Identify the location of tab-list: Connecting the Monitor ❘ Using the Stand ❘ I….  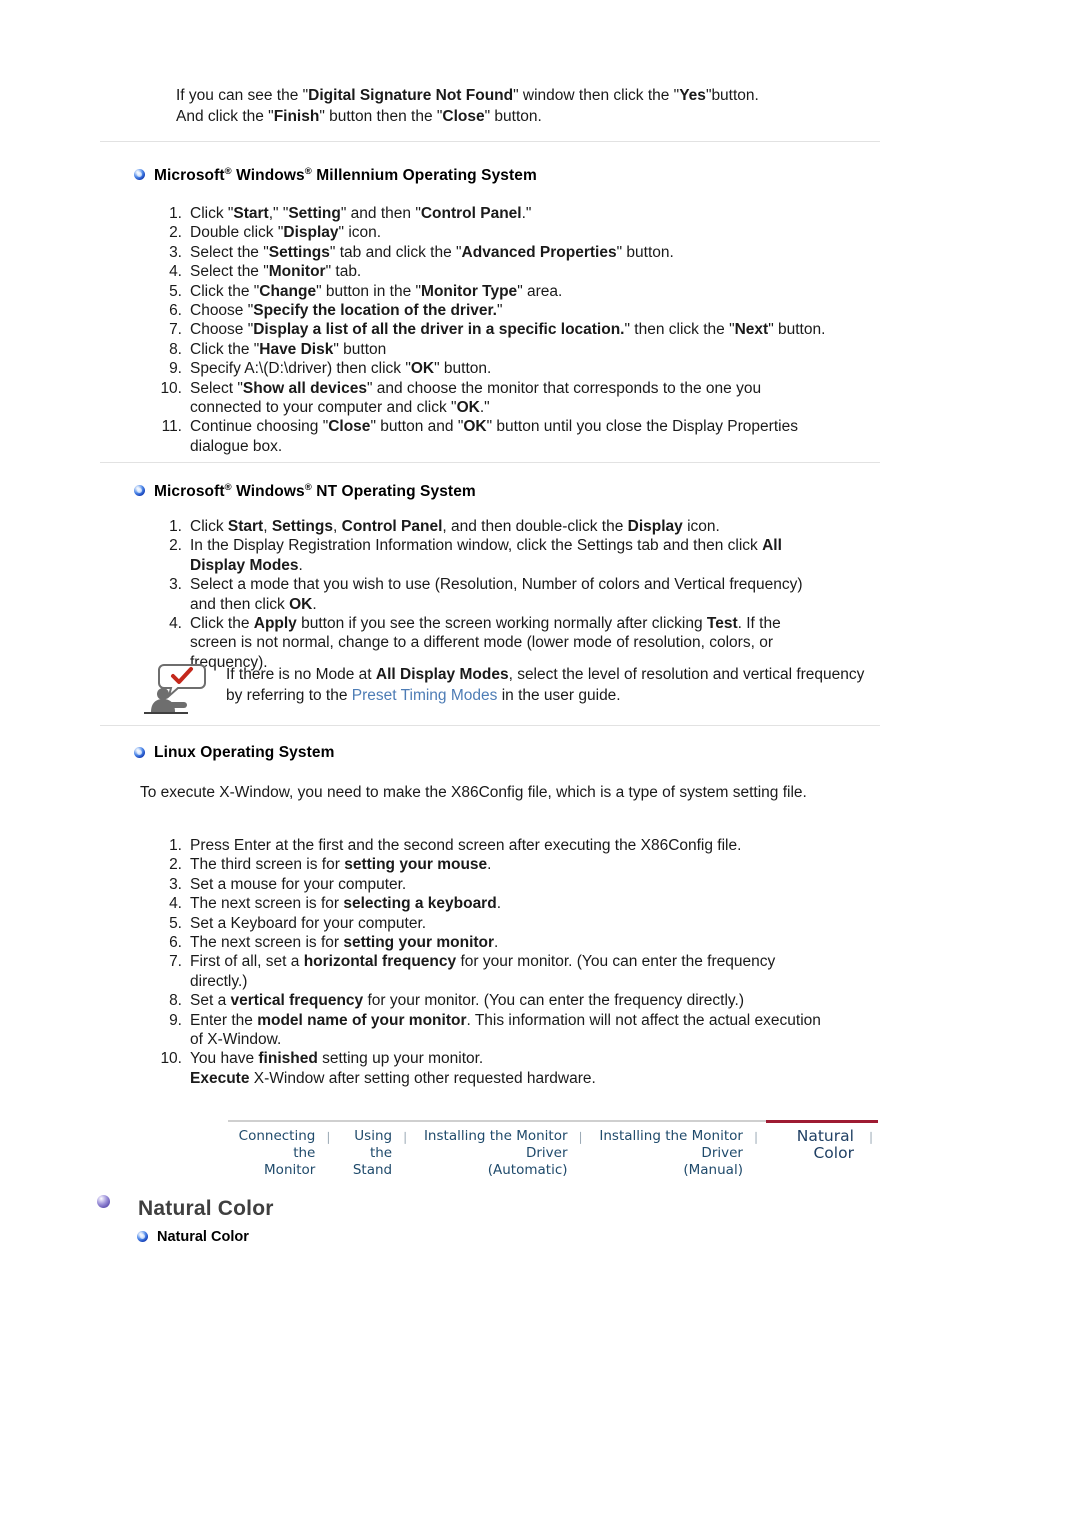
(553, 1153).